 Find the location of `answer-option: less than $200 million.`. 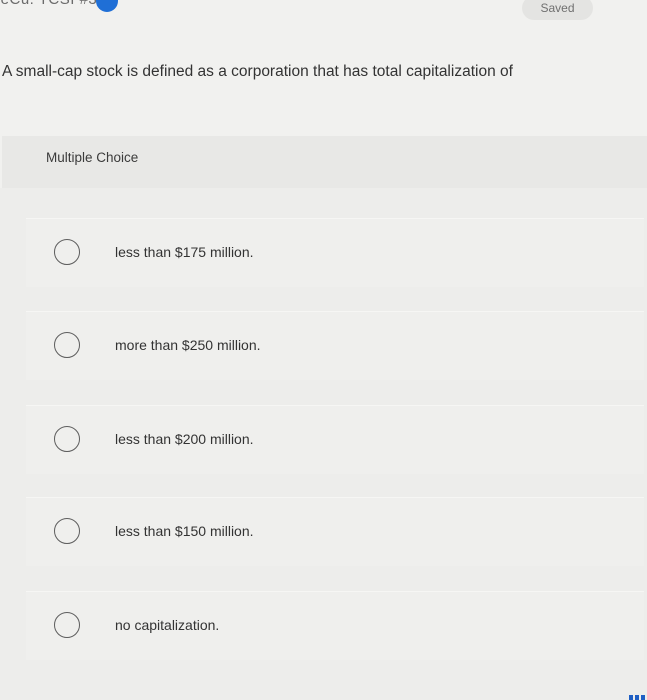

answer-option: less than $200 million. is located at coordinates (335, 439).